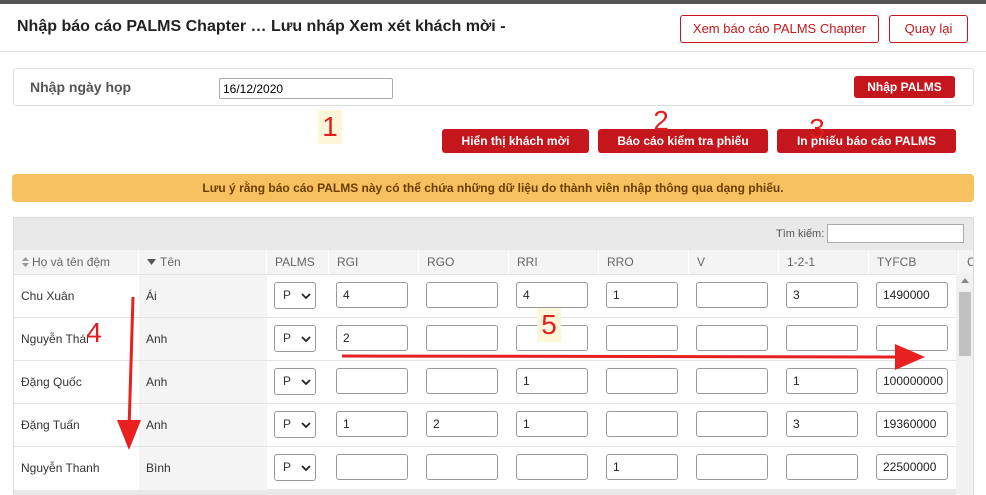  I want to click on table-row: Nguyễn Thái Anh P 2, so click(493, 339).